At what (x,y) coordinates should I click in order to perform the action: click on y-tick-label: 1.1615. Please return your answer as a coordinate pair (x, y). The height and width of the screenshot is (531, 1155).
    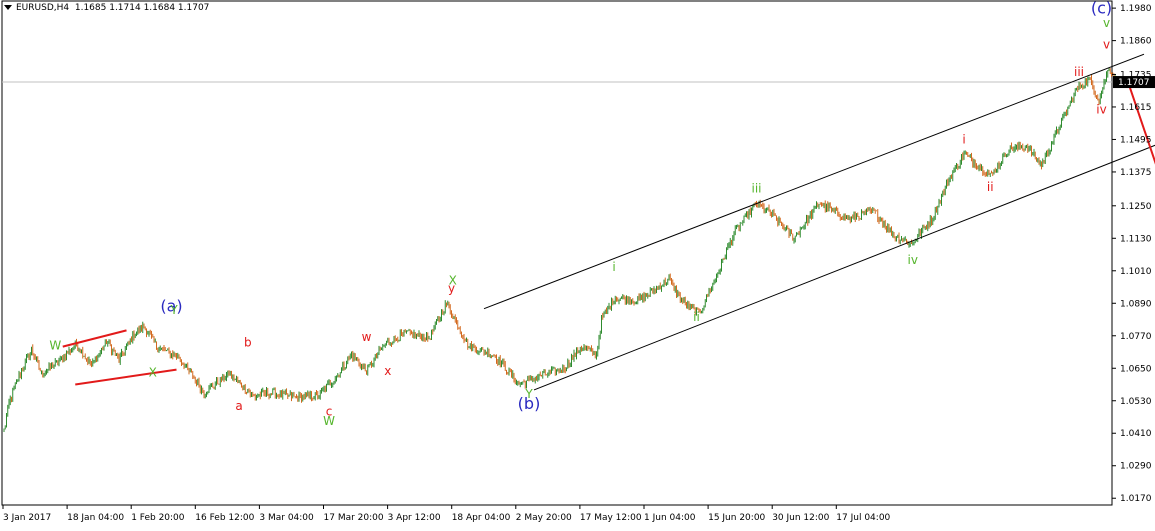
    Looking at the image, I should click on (1136, 108).